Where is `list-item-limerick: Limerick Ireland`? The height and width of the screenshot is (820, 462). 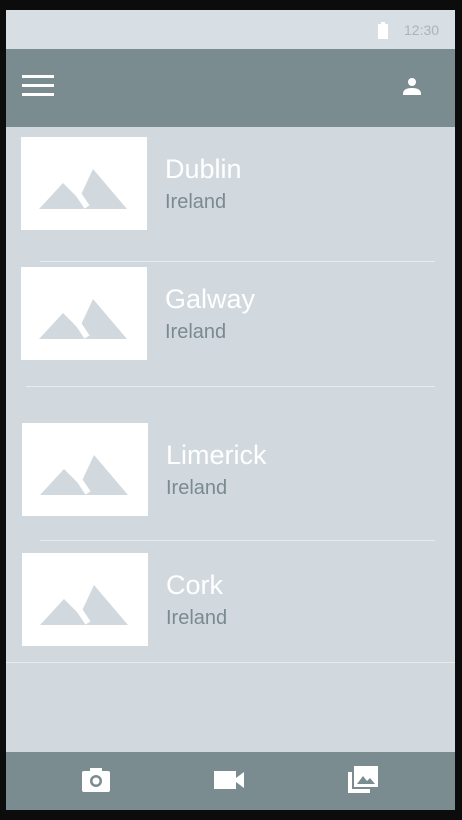 list-item-limerick: Limerick Ireland is located at coordinates (230, 478).